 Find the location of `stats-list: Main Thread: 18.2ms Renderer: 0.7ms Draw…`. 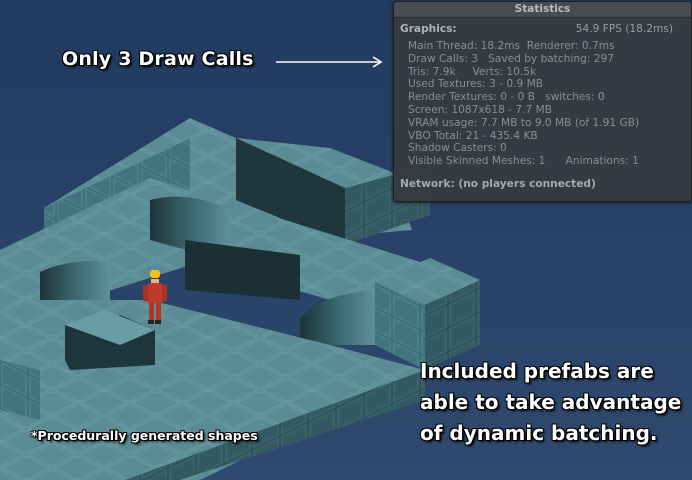

stats-list: Main Thread: 18.2ms Renderer: 0.7ms Draw… is located at coordinates (544, 104).